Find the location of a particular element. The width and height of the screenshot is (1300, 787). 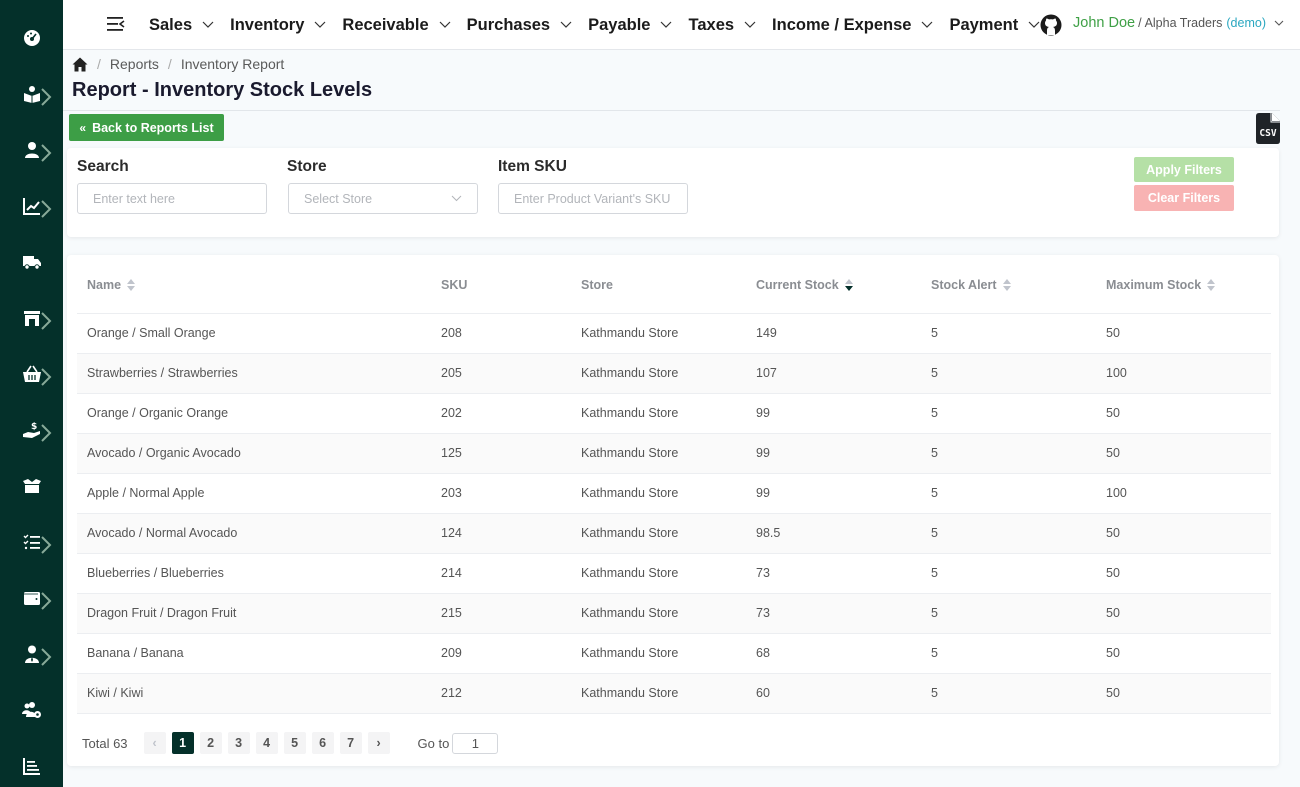

github-icon is located at coordinates (1051, 25).